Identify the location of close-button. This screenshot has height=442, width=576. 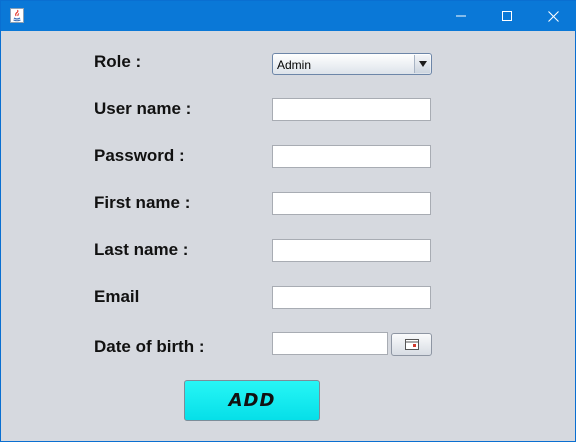
(553, 16).